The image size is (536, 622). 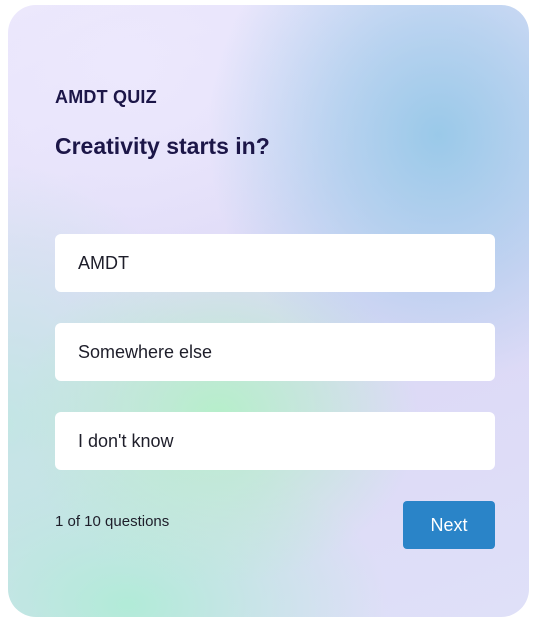 I want to click on answer-option-dont-know: I don't know, so click(x=275, y=441).